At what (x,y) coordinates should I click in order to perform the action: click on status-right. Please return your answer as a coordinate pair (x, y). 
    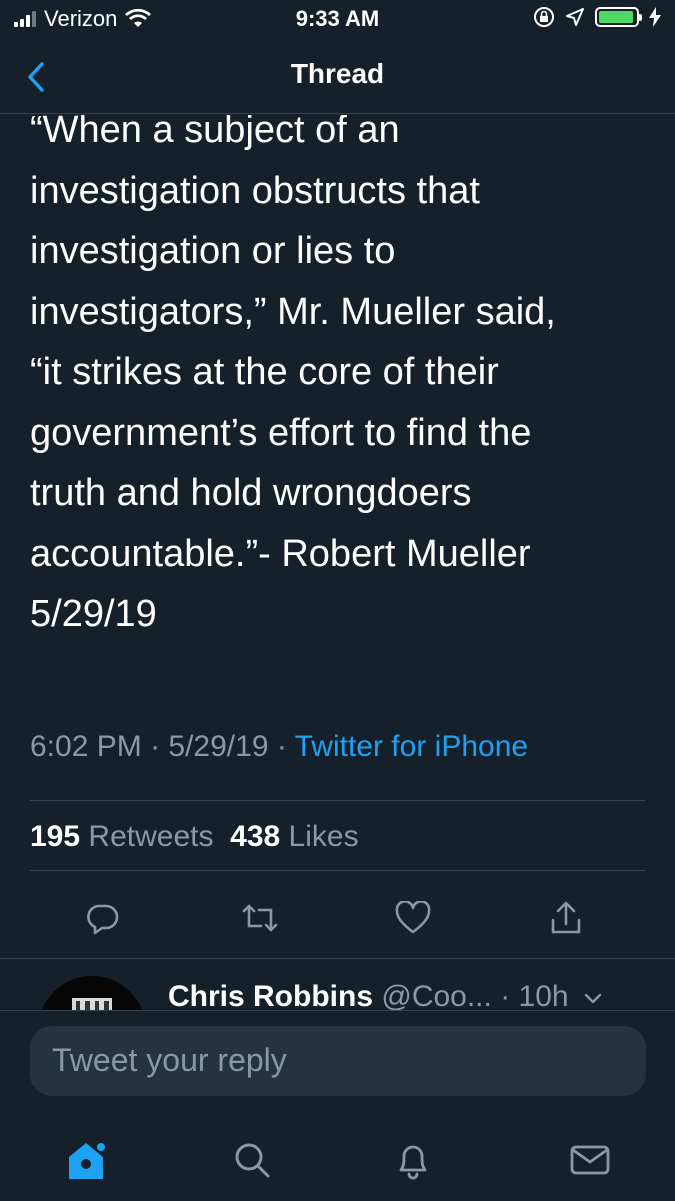
    Looking at the image, I should click on (597, 17).